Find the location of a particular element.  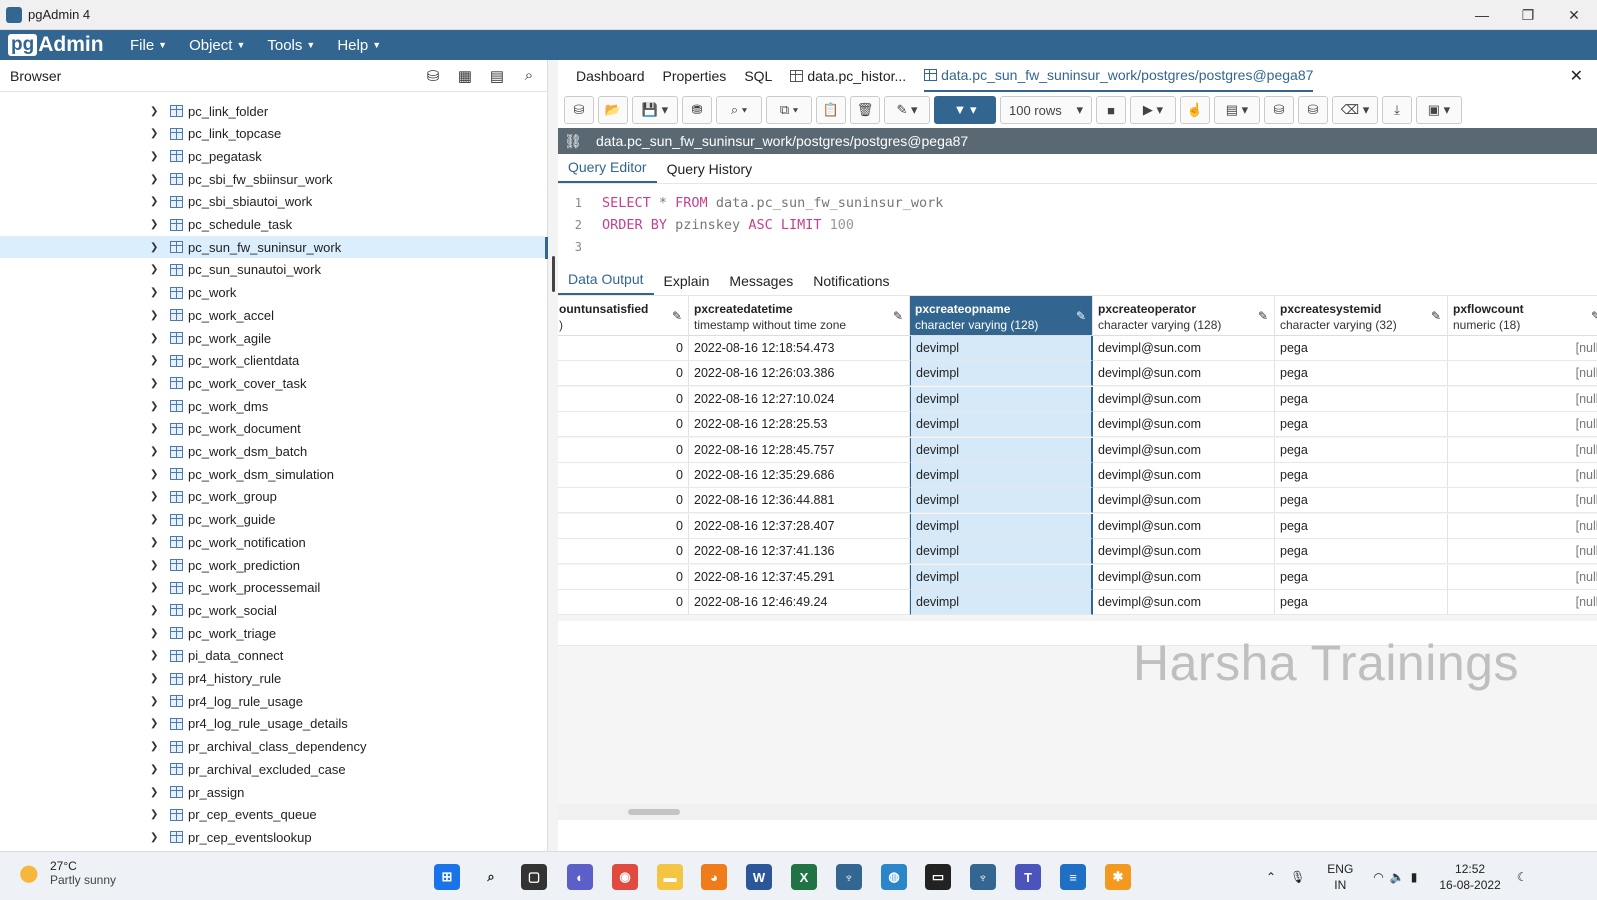

tree-item: ❯ pc_schedule_task is located at coordinates (272, 225).